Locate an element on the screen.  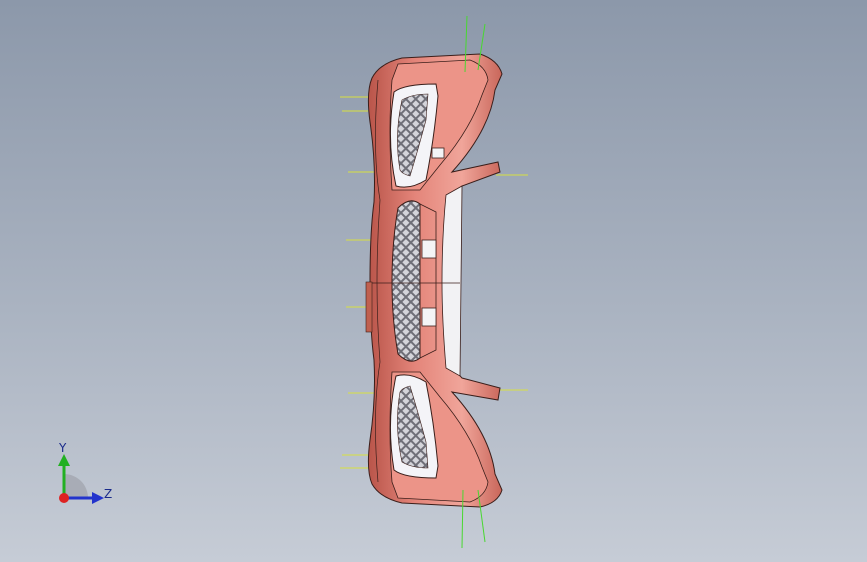
license-tab-bottom is located at coordinates (429, 317).